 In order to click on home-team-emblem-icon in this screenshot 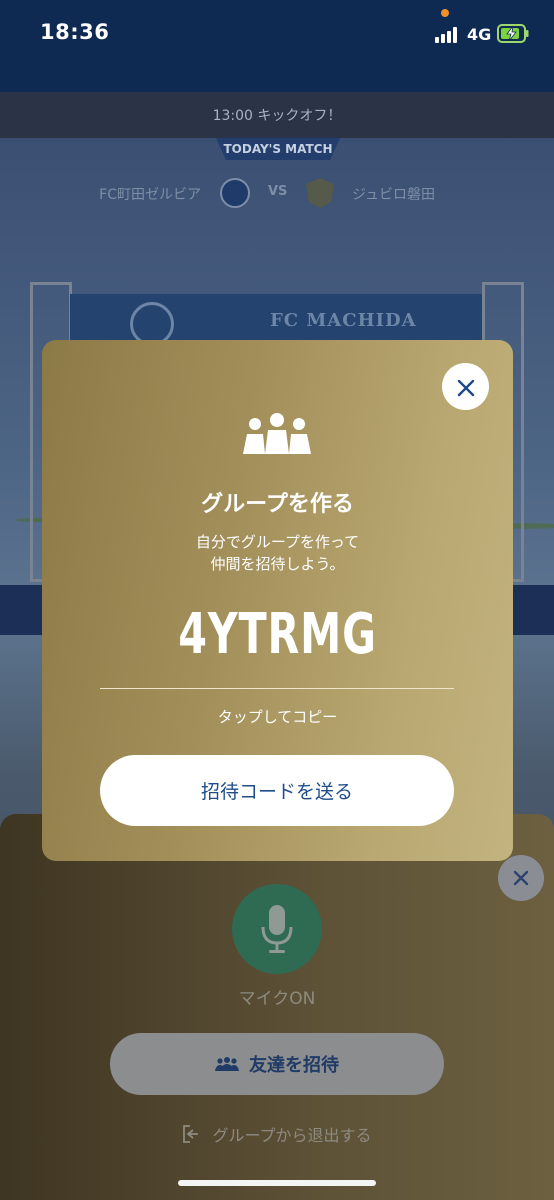, I will do `click(235, 193)`.